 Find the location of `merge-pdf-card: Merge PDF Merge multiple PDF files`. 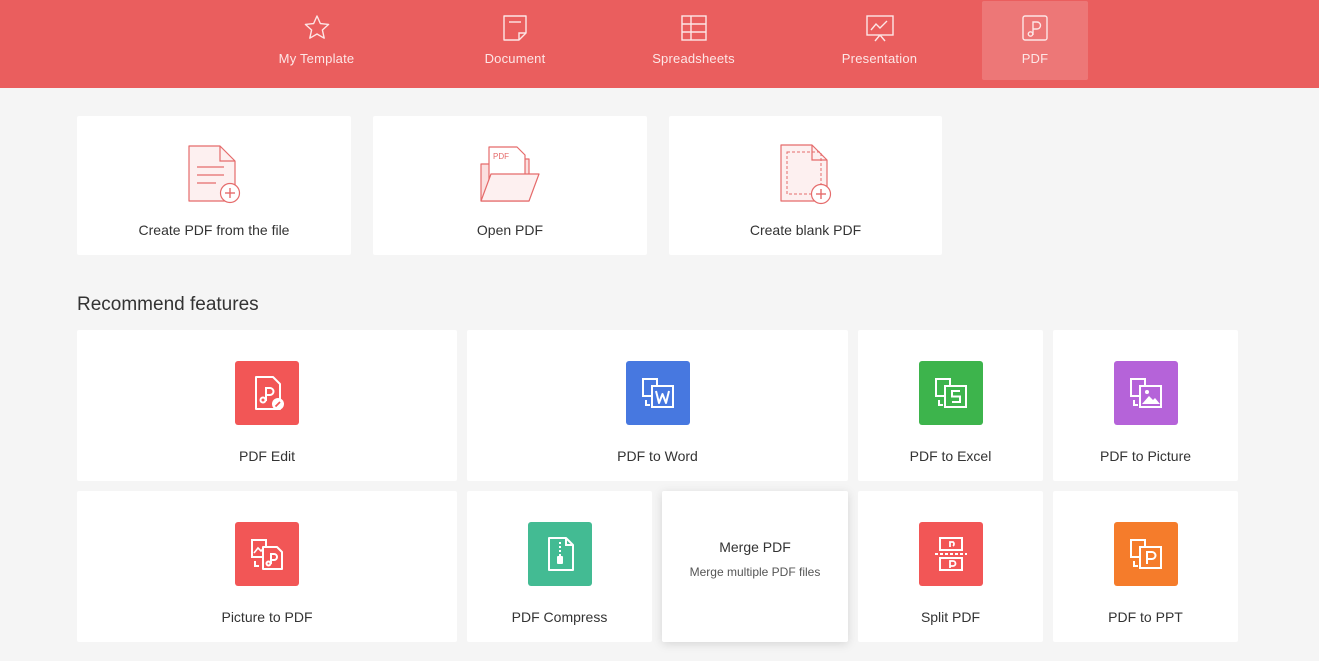

merge-pdf-card: Merge PDF Merge multiple PDF files is located at coordinates (755, 566).